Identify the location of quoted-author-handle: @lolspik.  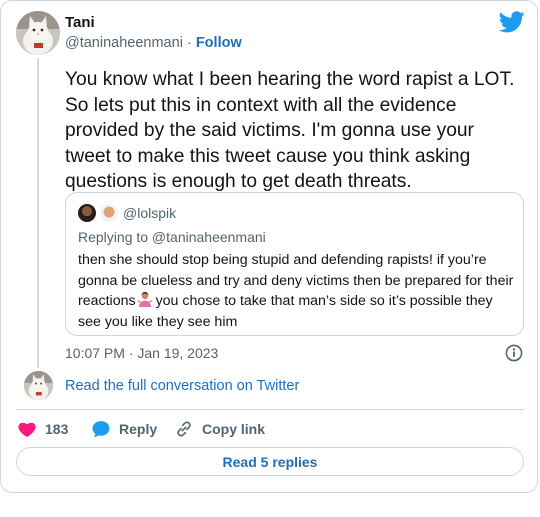
(150, 213).